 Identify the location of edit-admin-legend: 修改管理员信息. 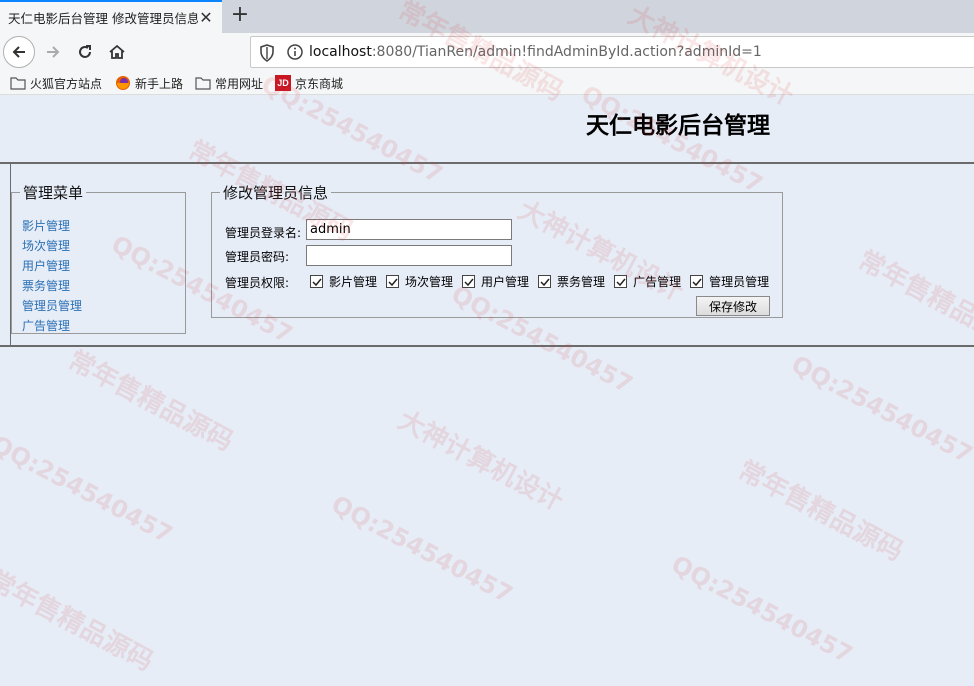
(276, 193).